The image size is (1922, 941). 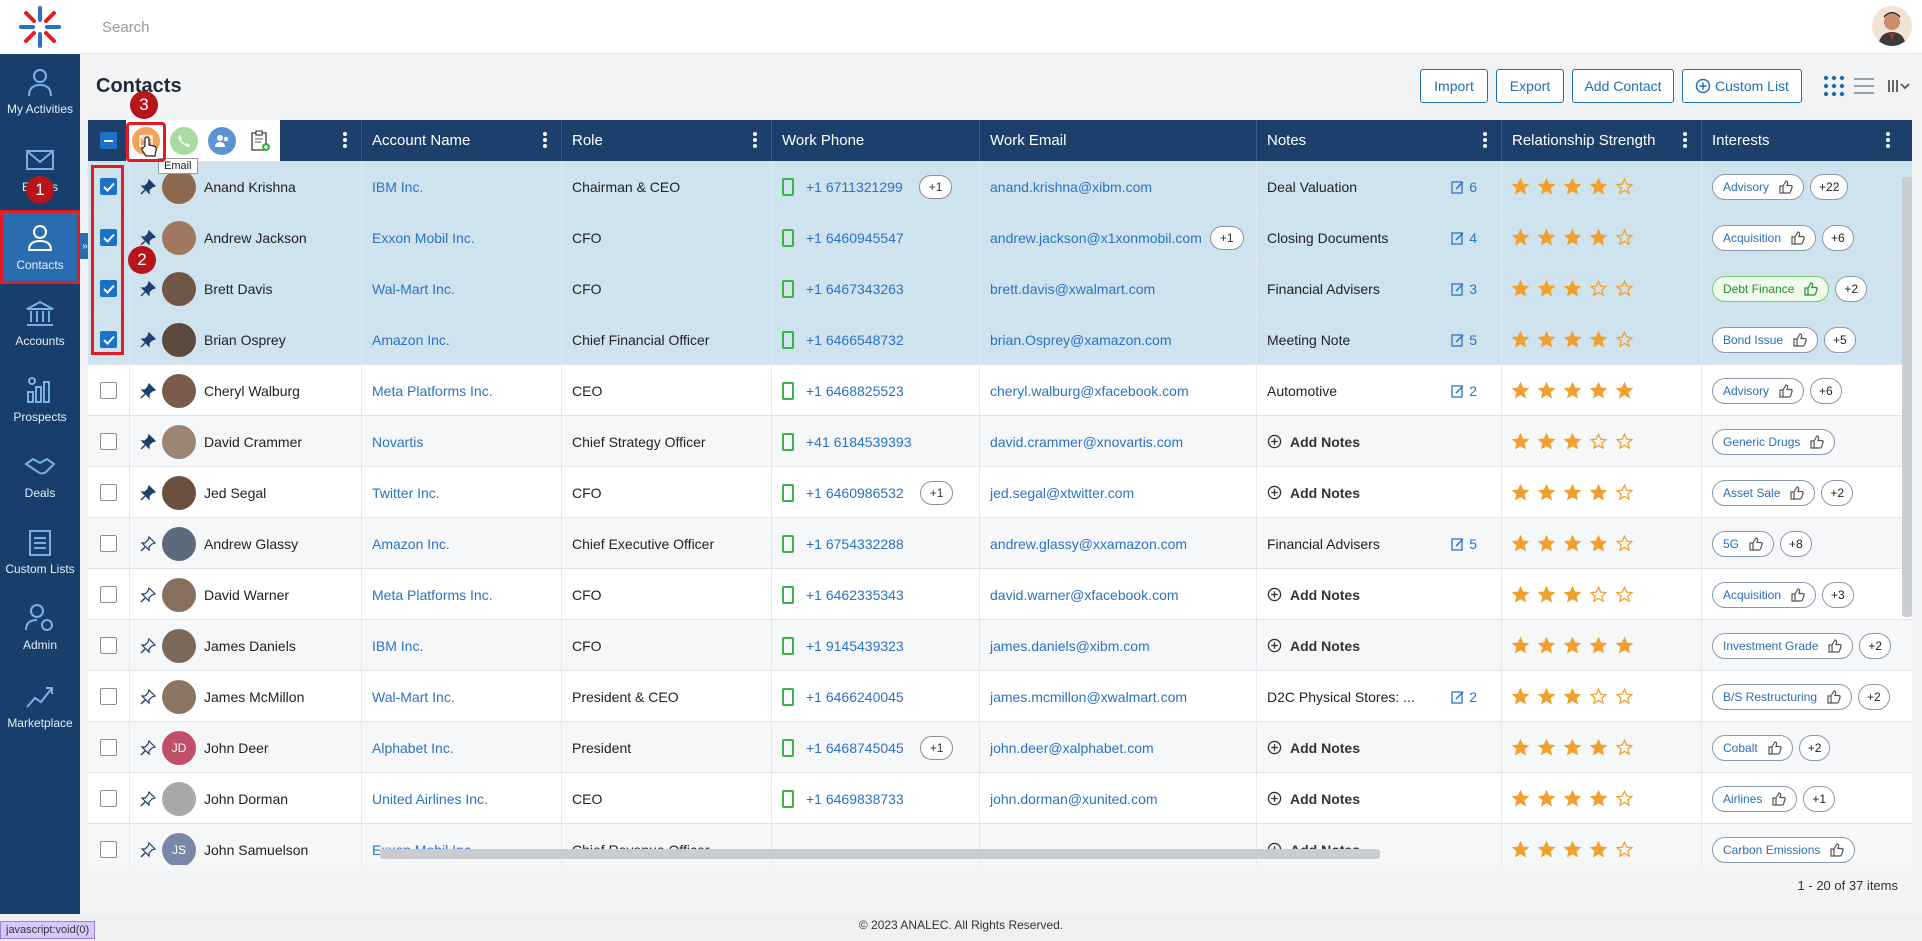 I want to click on email-link: david.crammer@xnovartis.com, so click(x=1086, y=442).